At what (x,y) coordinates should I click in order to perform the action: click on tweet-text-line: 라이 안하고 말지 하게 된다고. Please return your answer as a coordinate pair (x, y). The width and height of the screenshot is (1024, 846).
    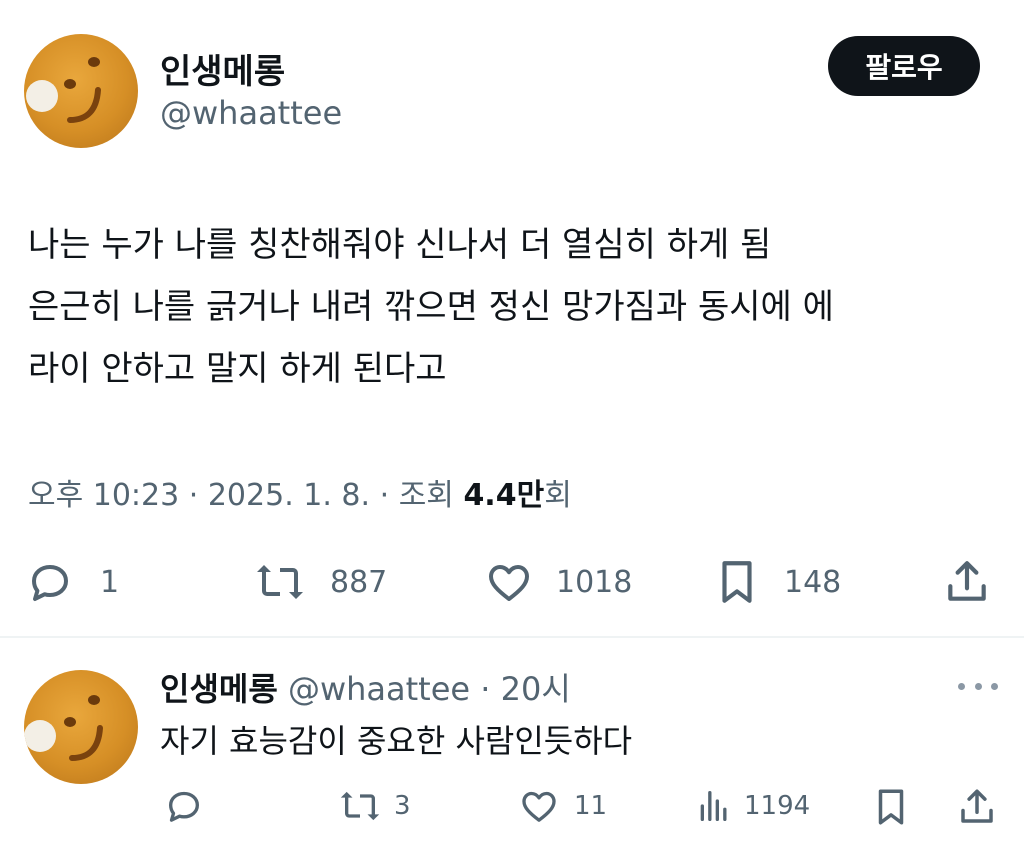
    Looking at the image, I should click on (237, 369).